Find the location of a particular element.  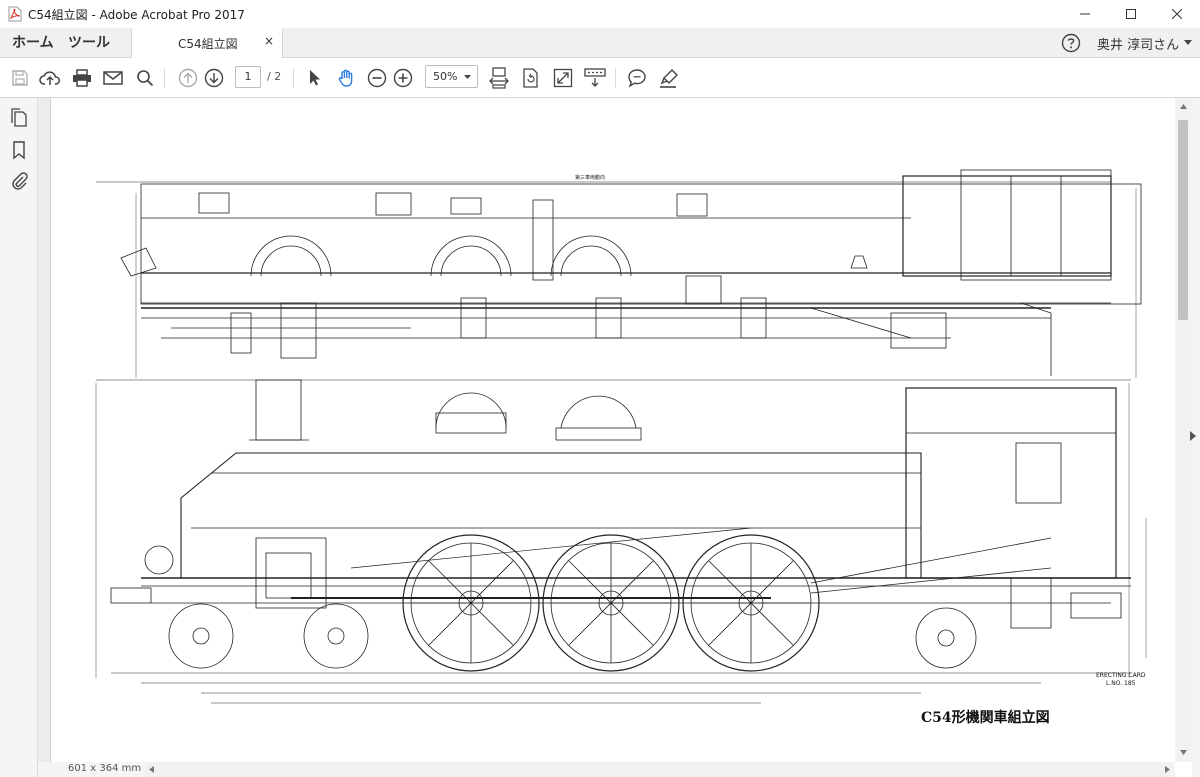

vertical-scroll-thumb is located at coordinates (1183, 220).